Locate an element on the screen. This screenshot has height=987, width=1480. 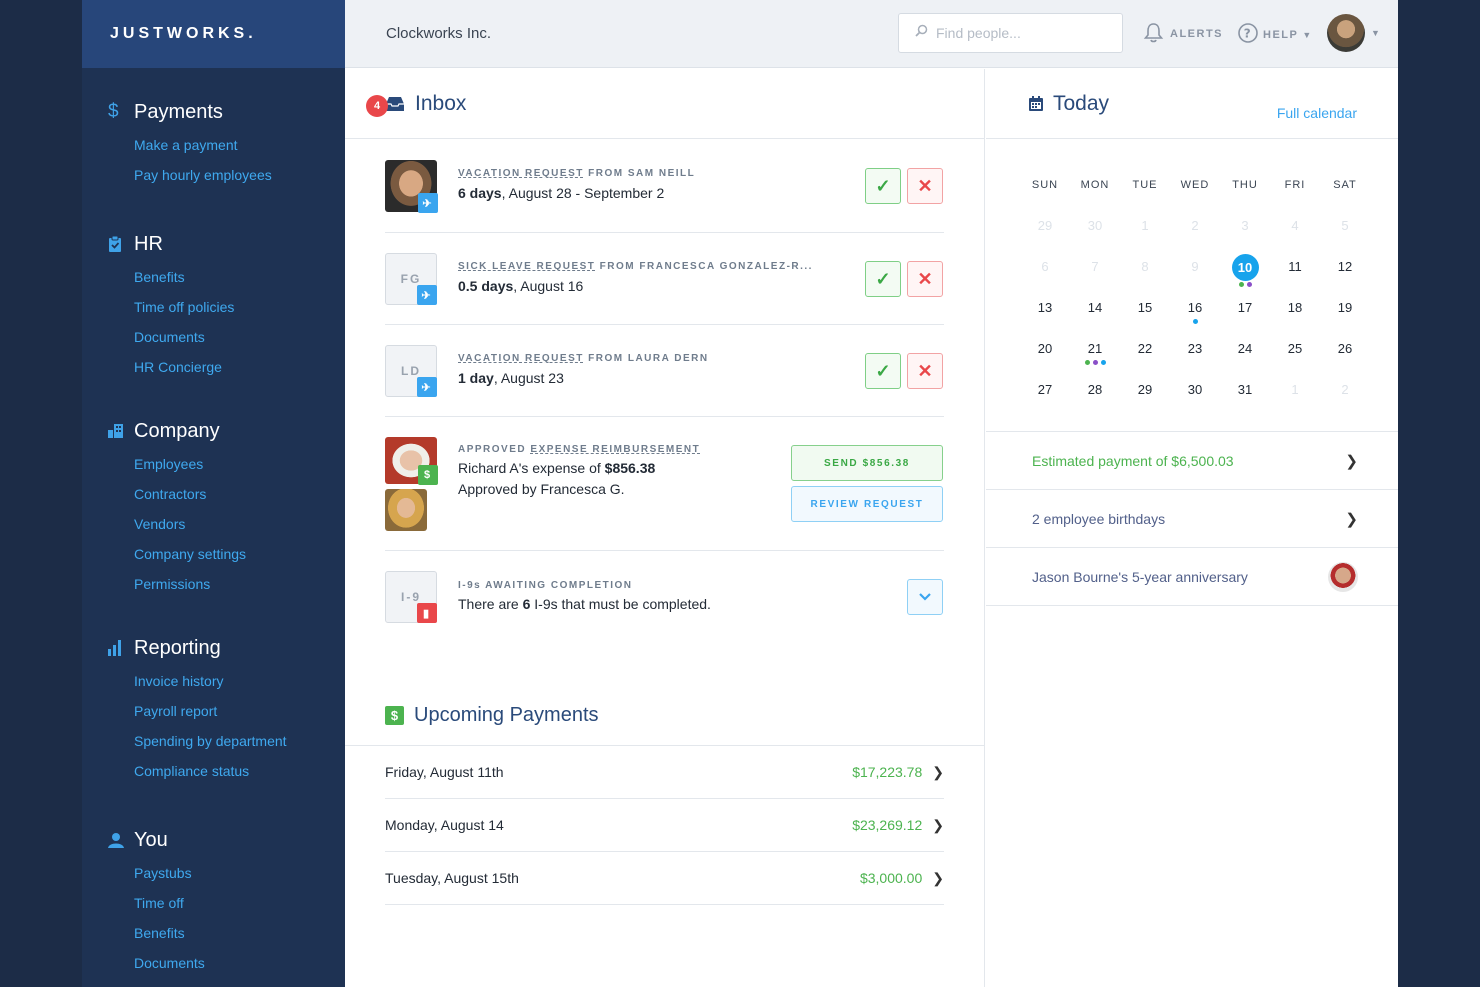
calendar-day: 18 is located at coordinates (1295, 316).